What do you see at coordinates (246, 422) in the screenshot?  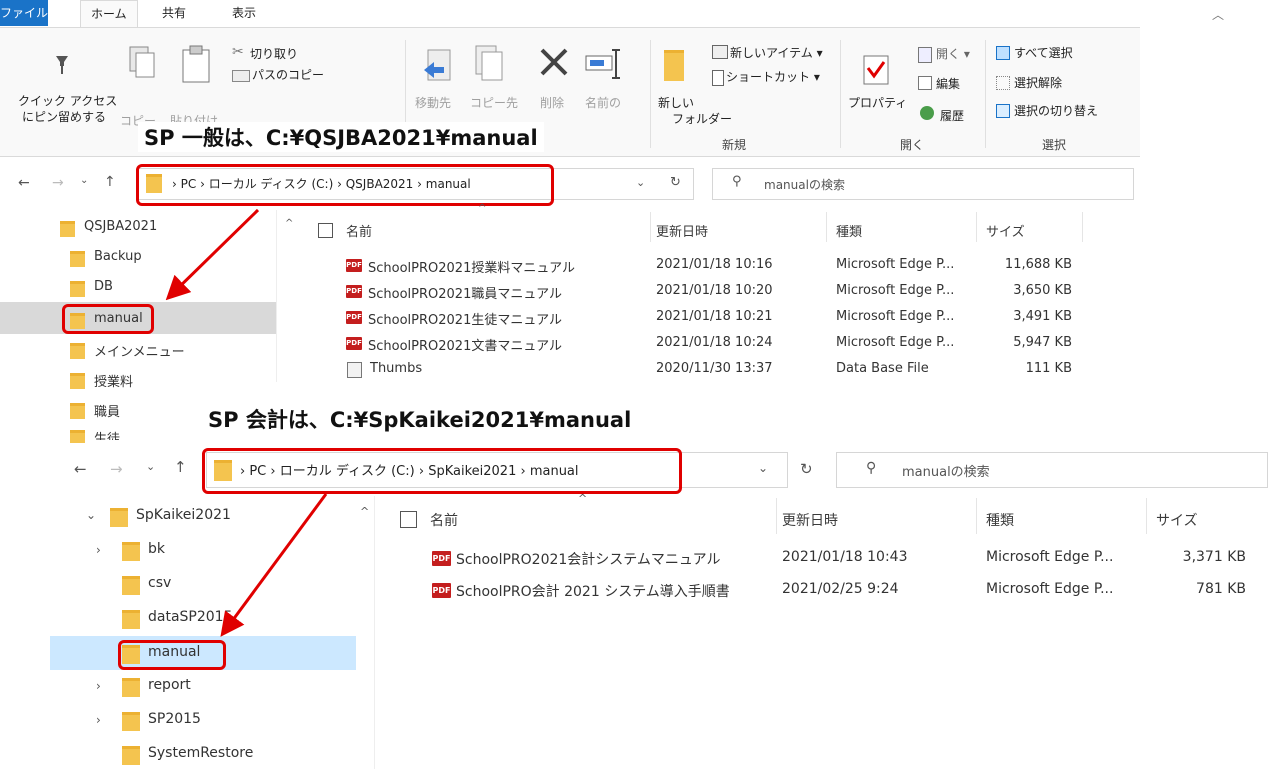 I see `annotation-arrows` at bounding box center [246, 422].